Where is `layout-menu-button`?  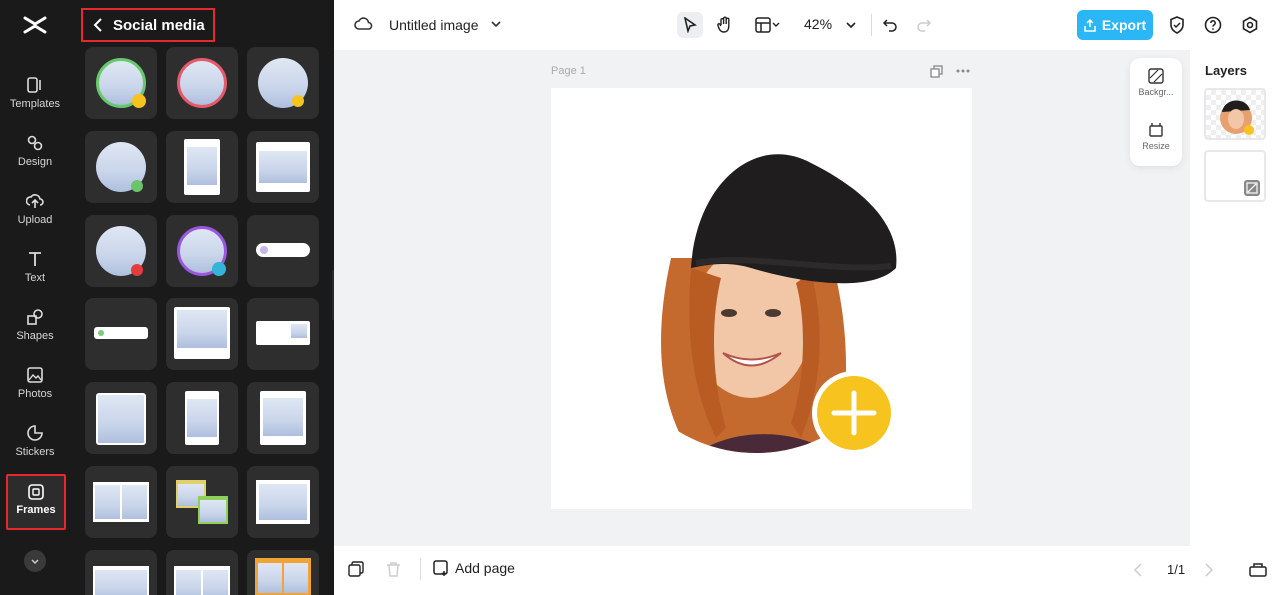
layout-menu-button is located at coordinates (768, 25).